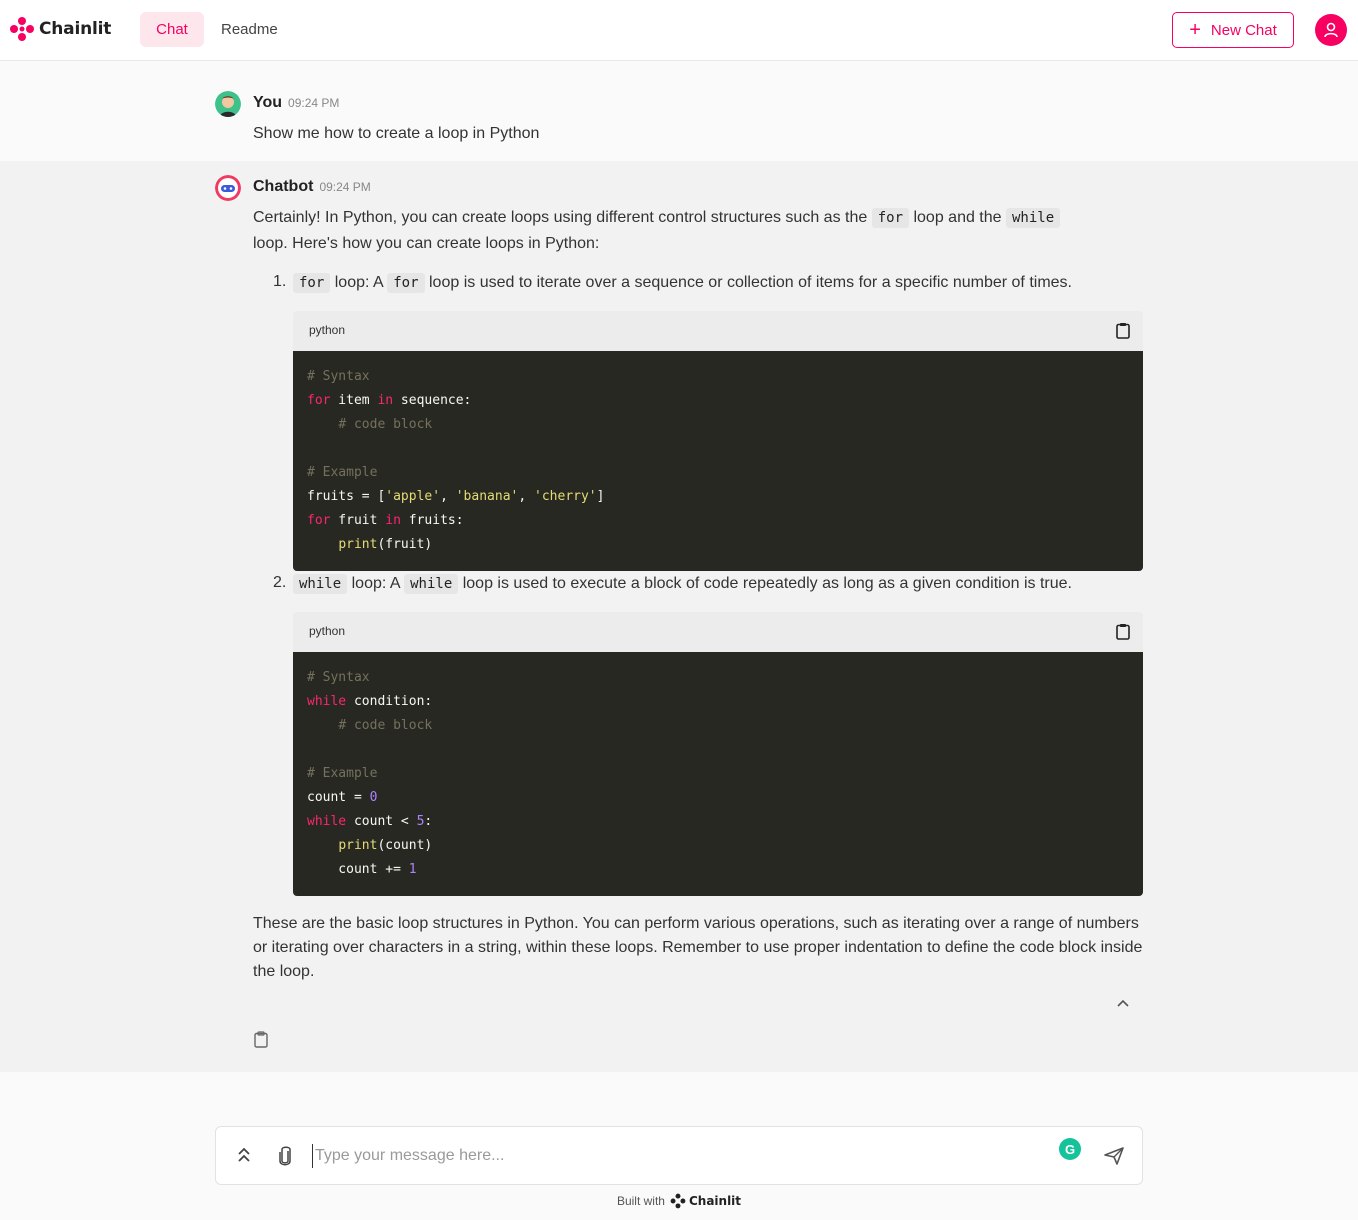 Image resolution: width=1358 pixels, height=1220 pixels. Describe the element at coordinates (285, 1156) in the screenshot. I see `paperclip-icon` at that location.